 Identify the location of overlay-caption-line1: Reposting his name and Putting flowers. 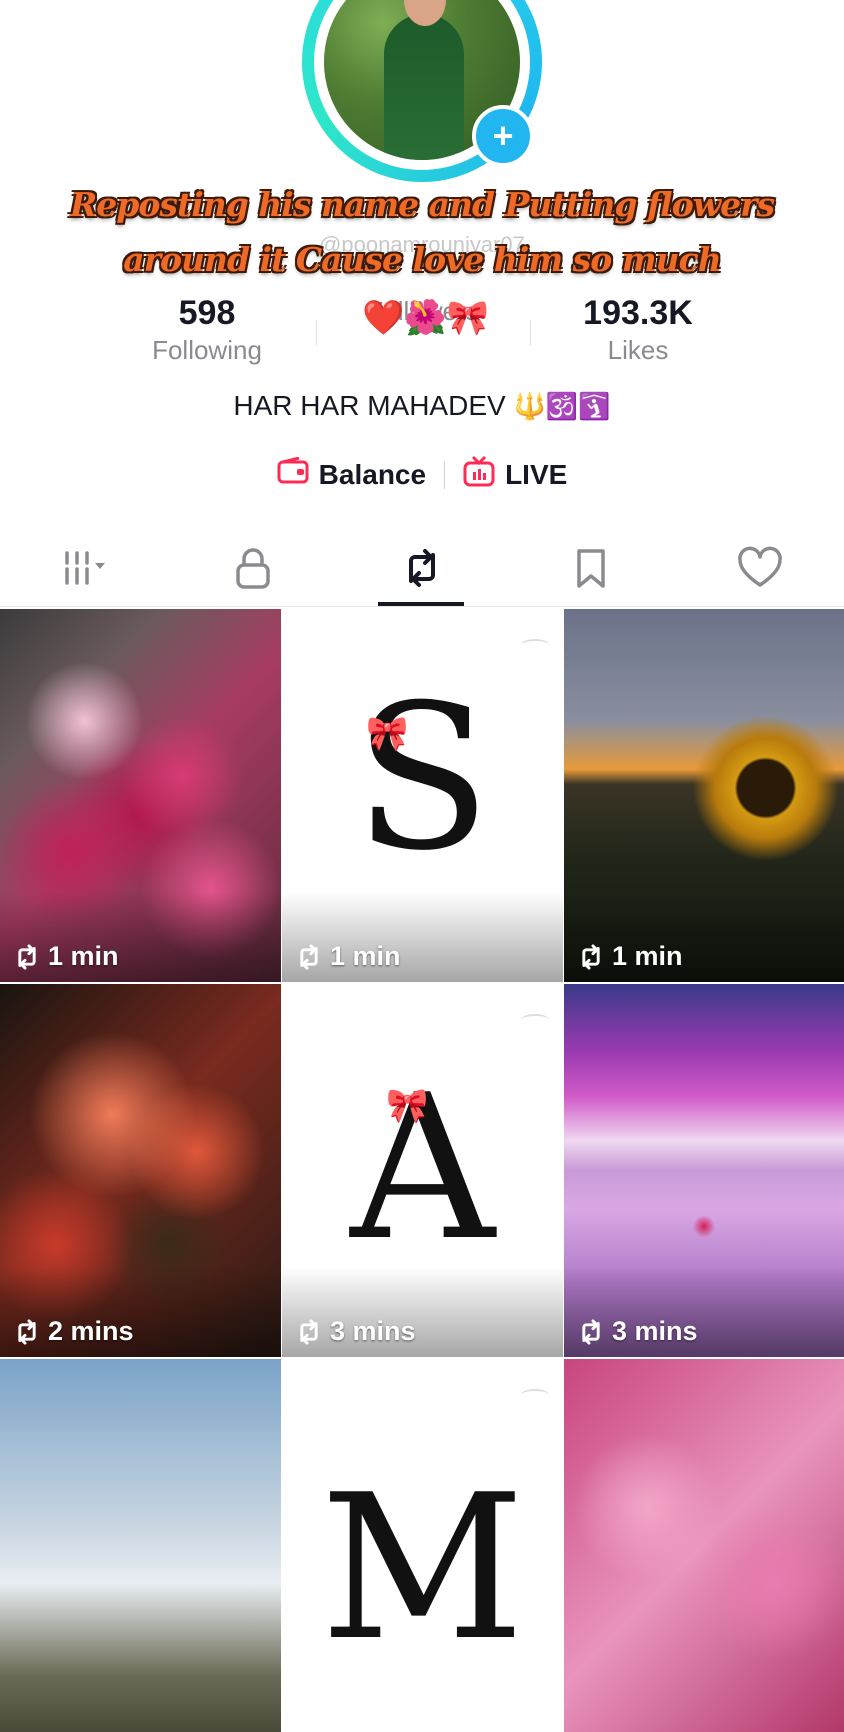
(422, 204).